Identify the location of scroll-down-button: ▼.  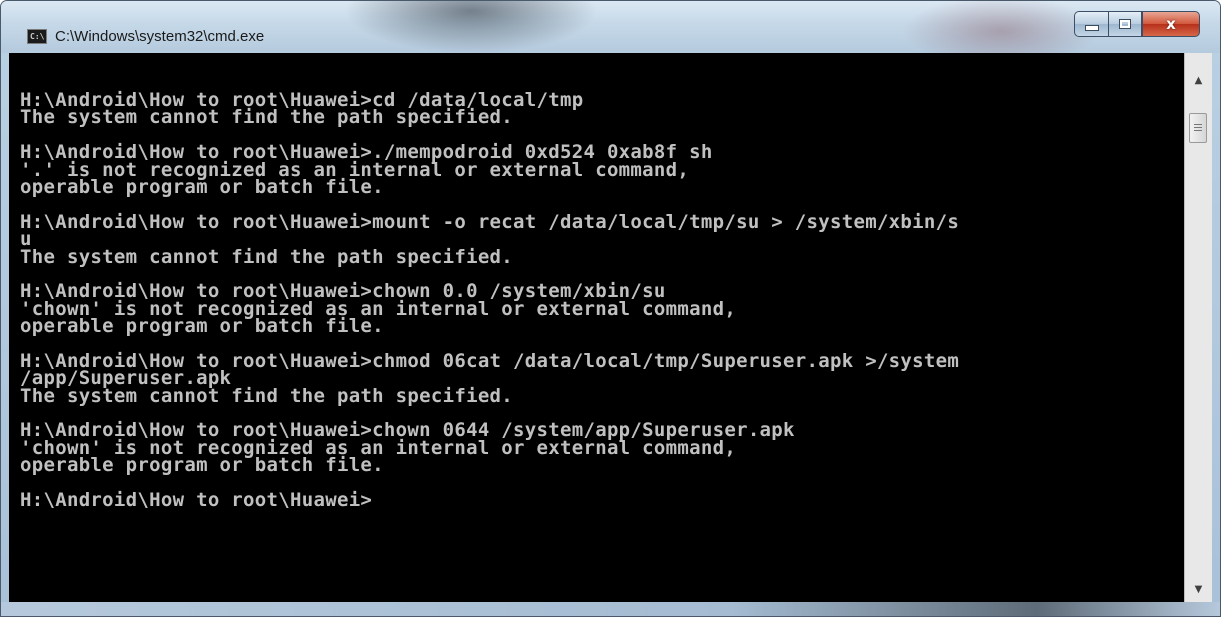
(1198, 589).